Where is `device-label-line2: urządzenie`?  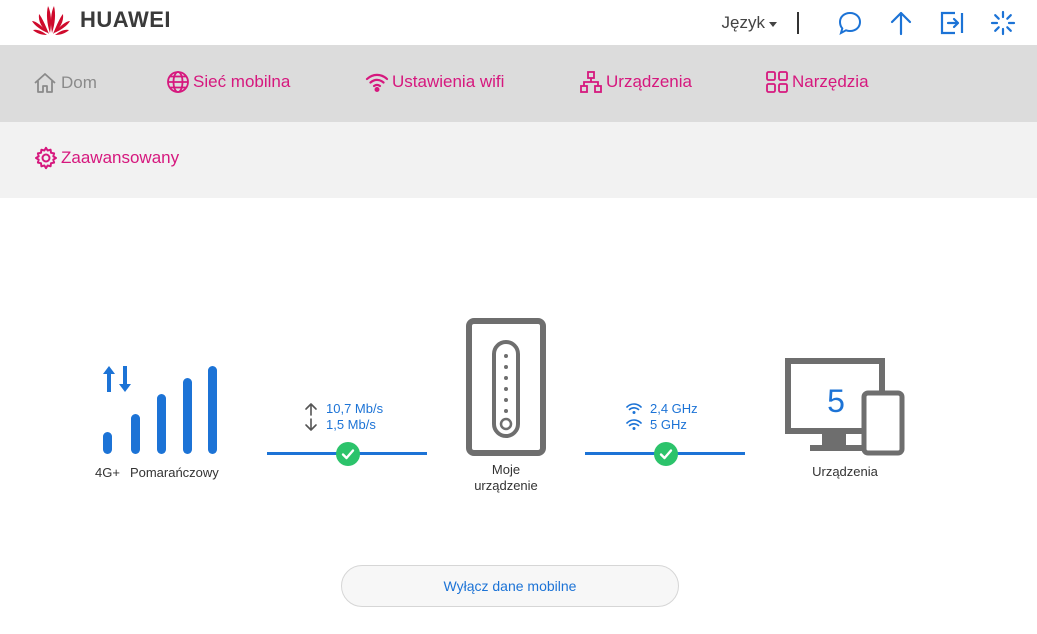 device-label-line2: urządzenie is located at coordinates (506, 485).